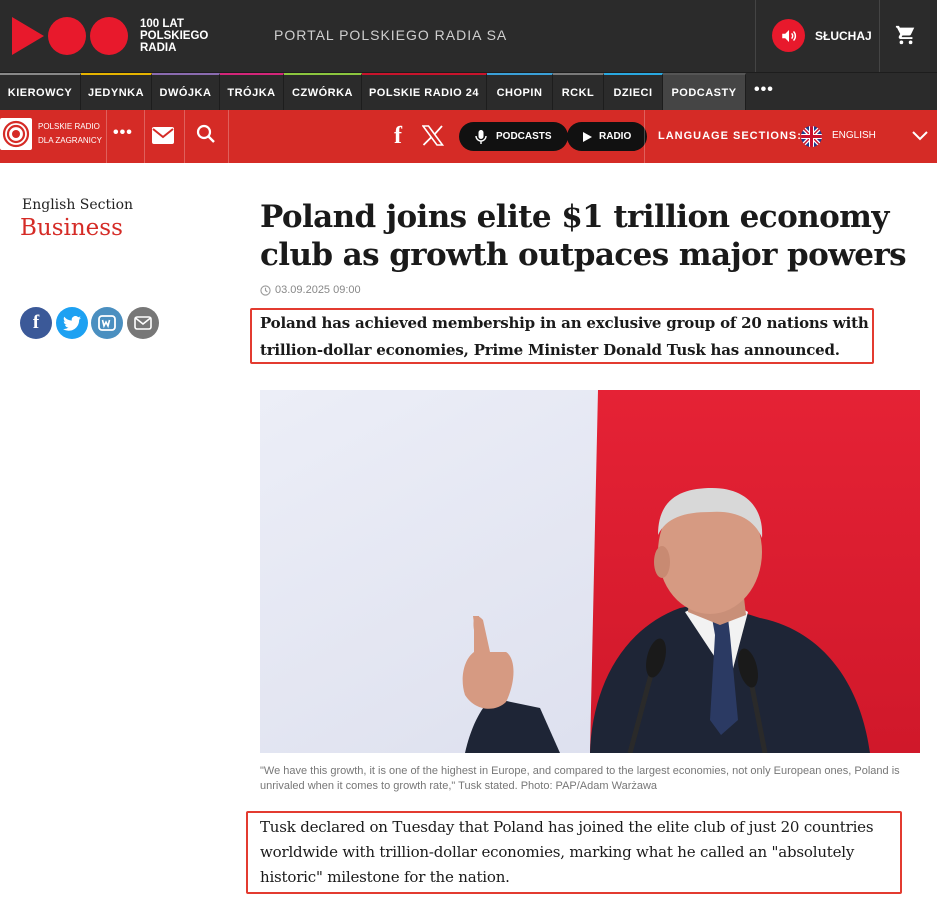  What do you see at coordinates (843, 35) in the screenshot?
I see `listen-label: SŁUCHAJ` at bounding box center [843, 35].